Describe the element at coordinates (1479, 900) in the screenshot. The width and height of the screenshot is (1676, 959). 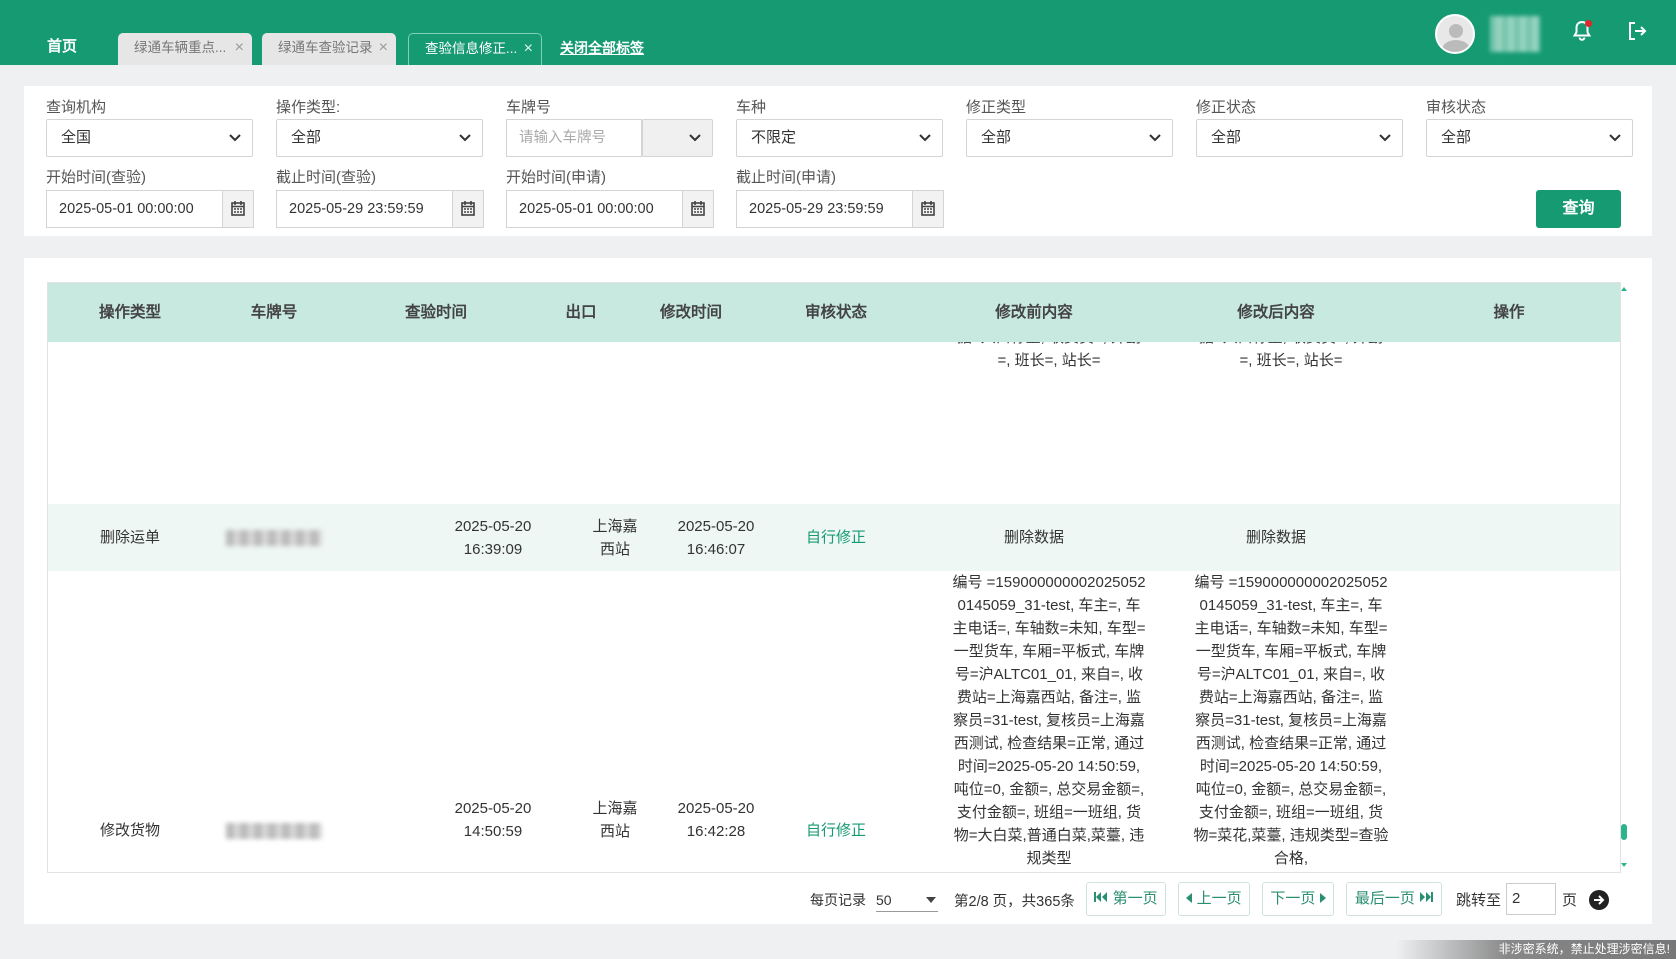
I see `jump-label: 跳转至` at that location.